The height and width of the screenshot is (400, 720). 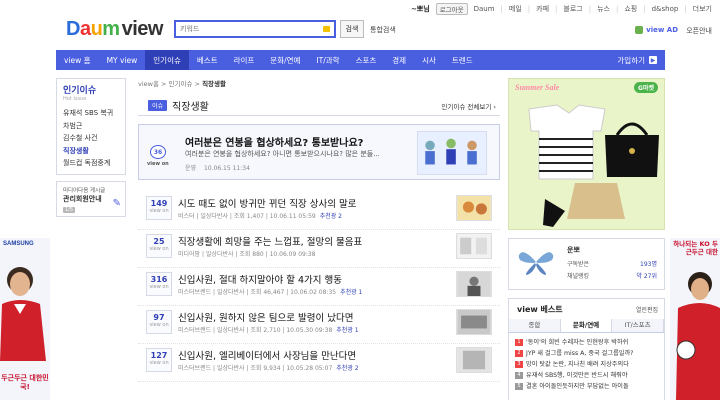 What do you see at coordinates (586, 325) in the screenshot?
I see `tab-culture: 문화/연예` at bounding box center [586, 325].